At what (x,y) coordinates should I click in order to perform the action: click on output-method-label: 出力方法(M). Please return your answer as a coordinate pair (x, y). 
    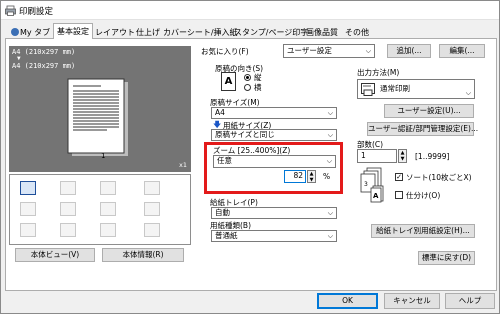
    Looking at the image, I should click on (378, 72).